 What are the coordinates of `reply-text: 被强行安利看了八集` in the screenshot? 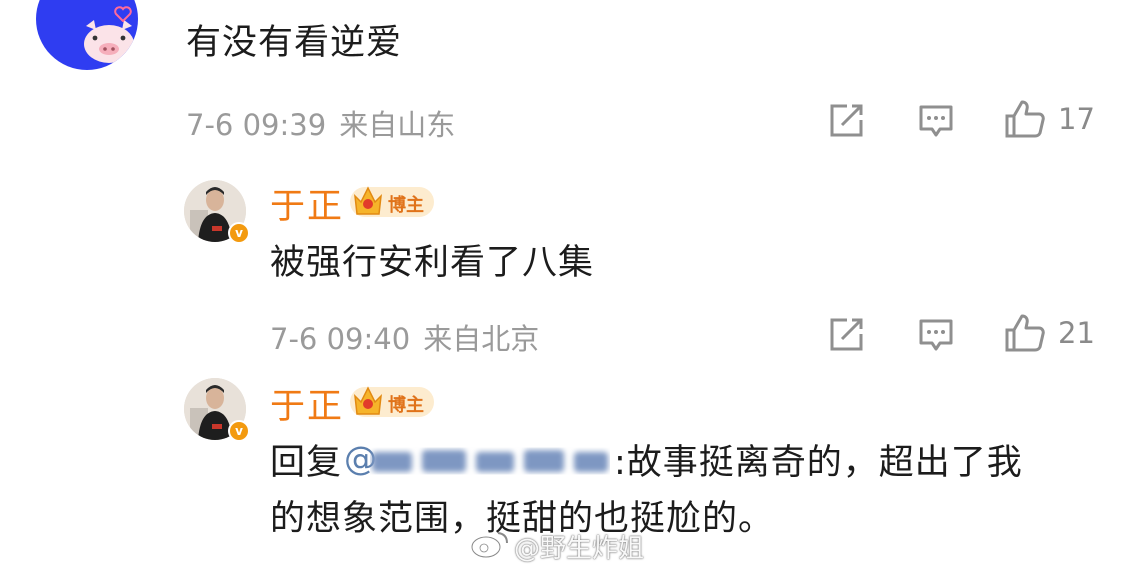 It's located at (432, 263).